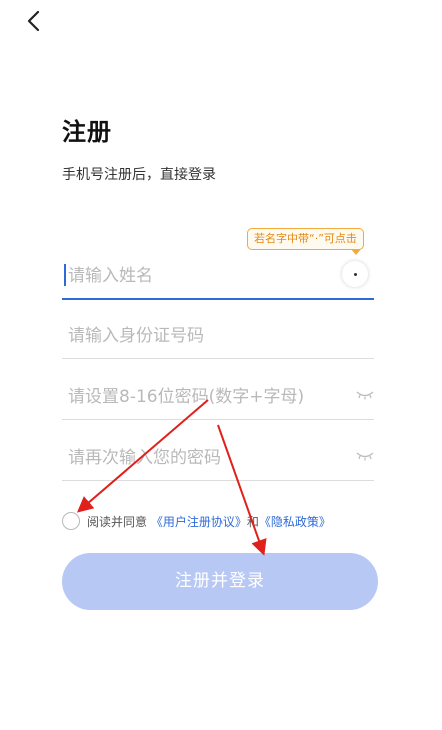 The width and height of the screenshot is (442, 730). What do you see at coordinates (198, 397) in the screenshot?
I see `password-input` at bounding box center [198, 397].